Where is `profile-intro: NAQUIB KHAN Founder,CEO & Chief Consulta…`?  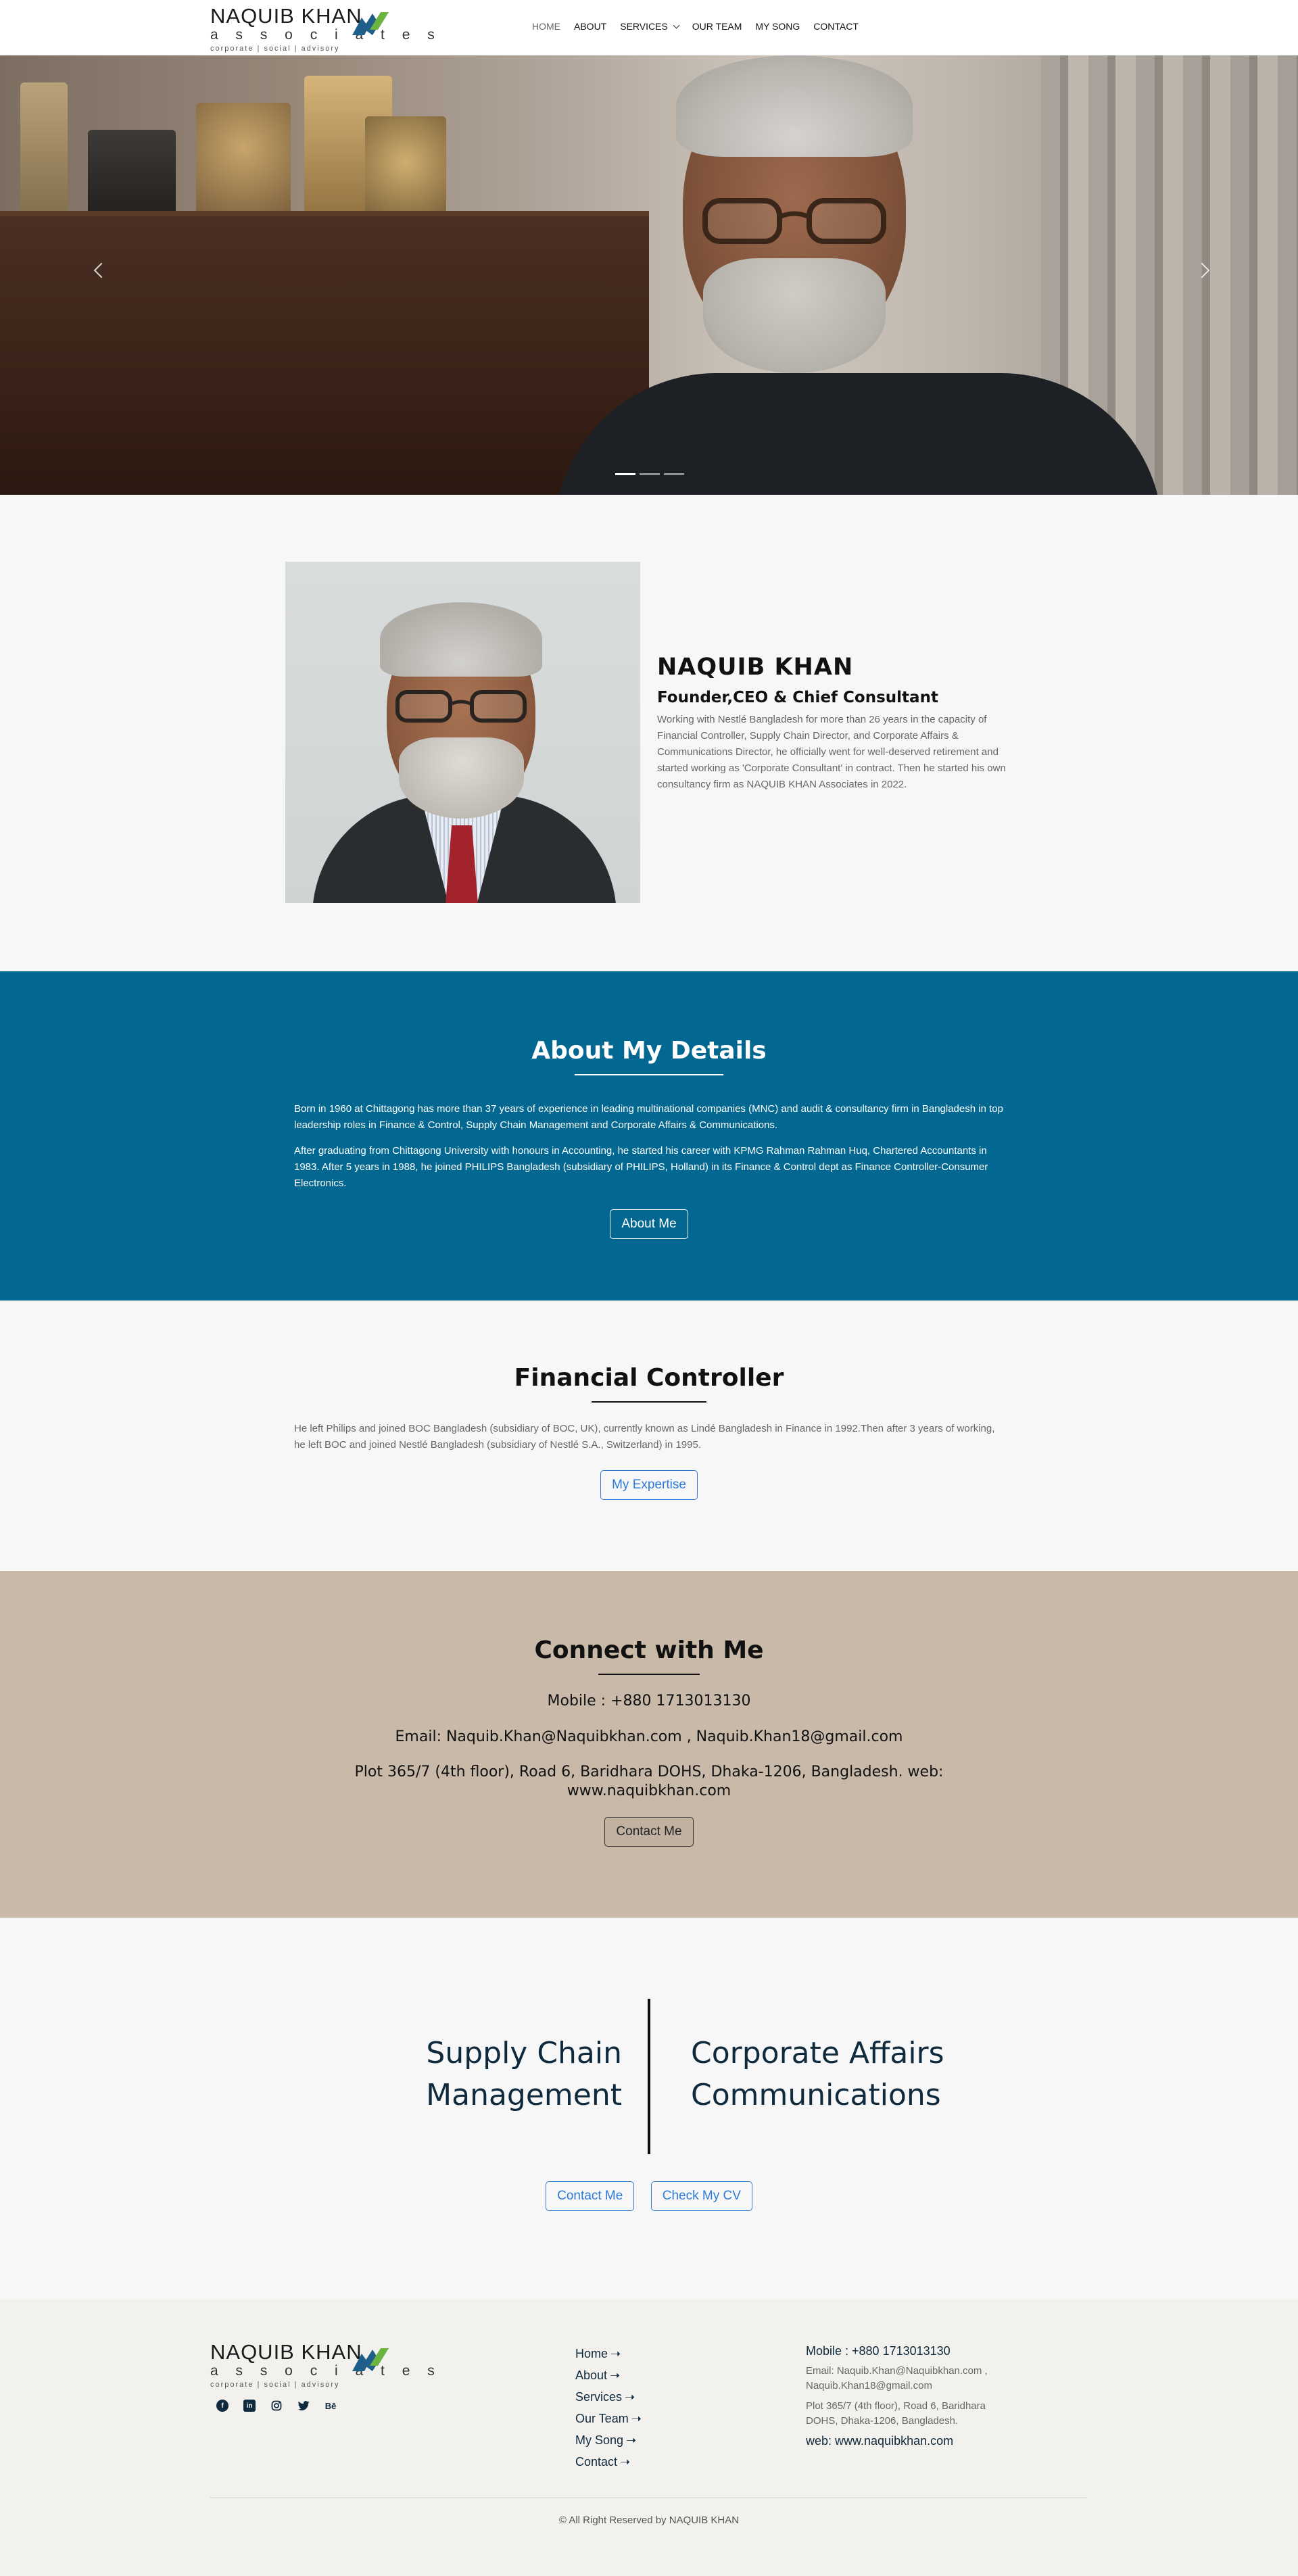 profile-intro: NAQUIB KHAN Founder,CEO & Chief Consulta… is located at coordinates (839, 724).